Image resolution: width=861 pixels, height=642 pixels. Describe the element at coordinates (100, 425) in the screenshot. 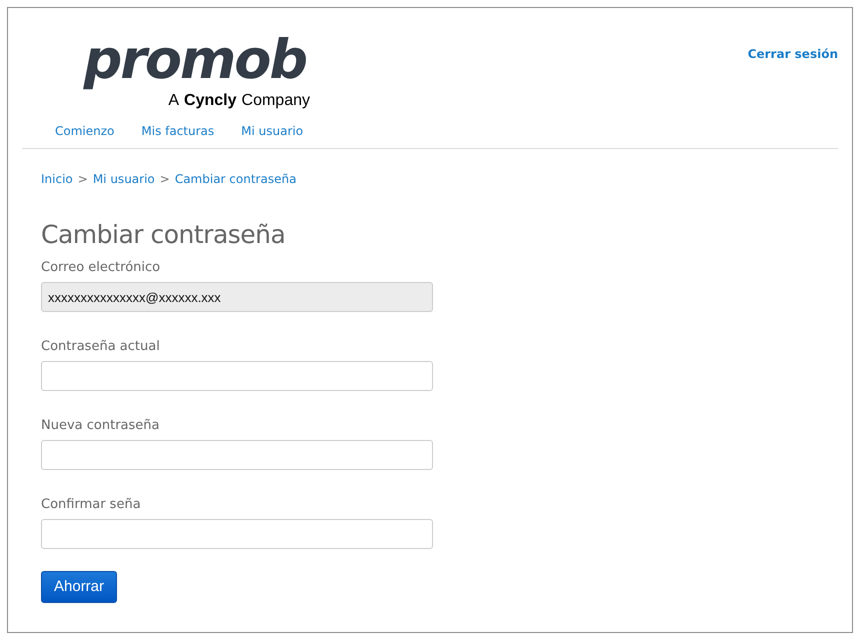

I see `field-label: Nueva contraseña` at that location.